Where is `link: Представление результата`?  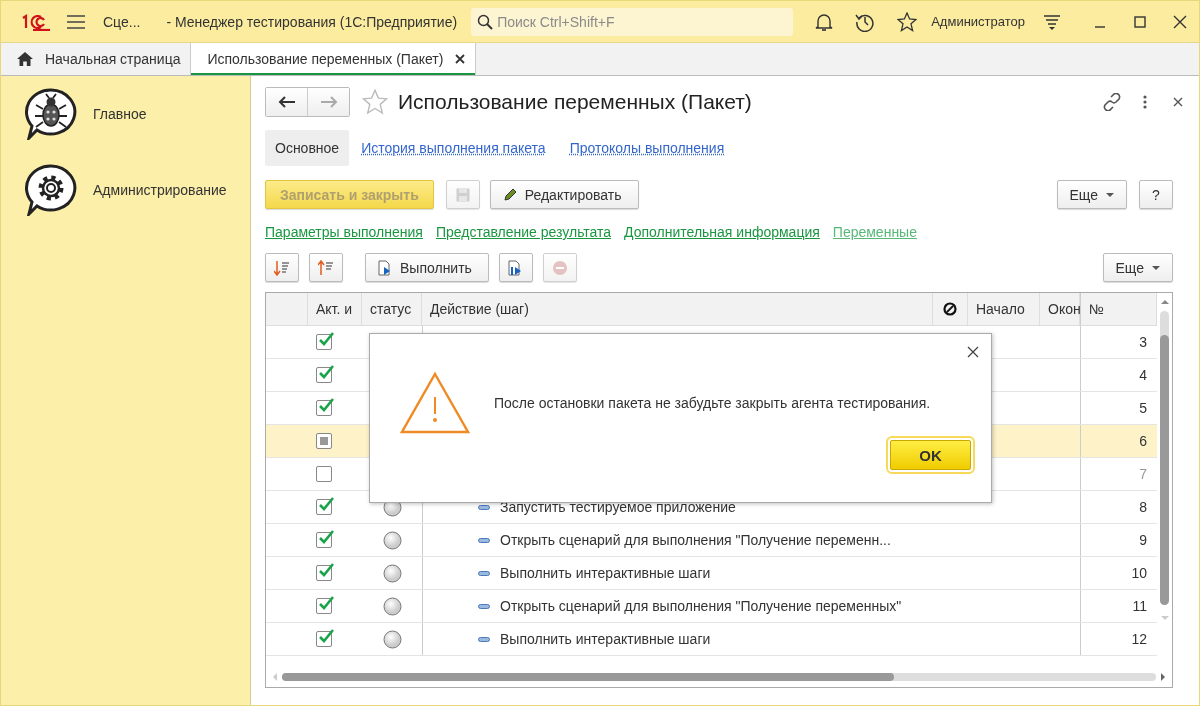
link: Представление результата is located at coordinates (523, 232).